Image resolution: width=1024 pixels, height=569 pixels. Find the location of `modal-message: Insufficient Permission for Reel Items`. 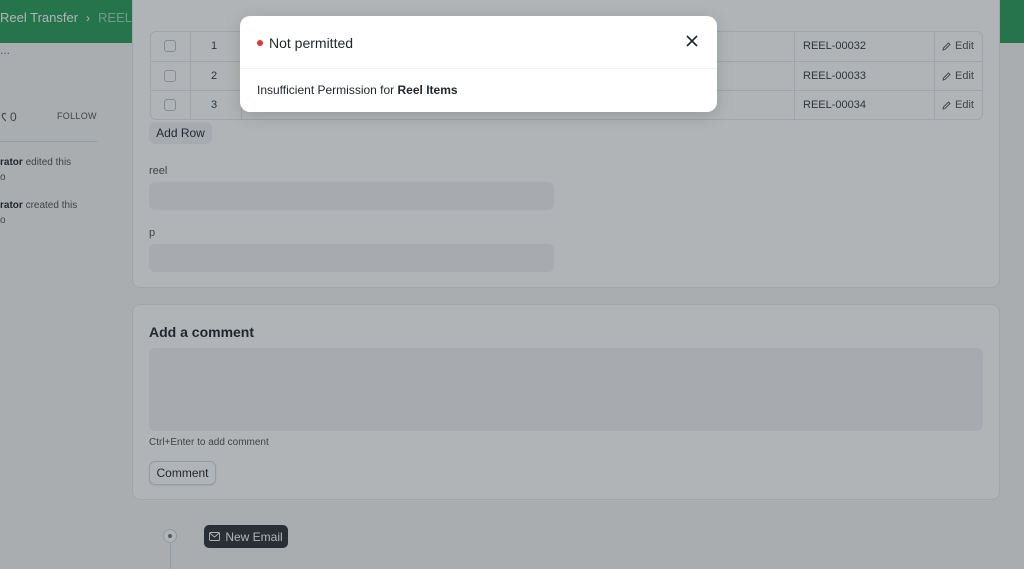

modal-message: Insufficient Permission for Reel Items is located at coordinates (357, 90).